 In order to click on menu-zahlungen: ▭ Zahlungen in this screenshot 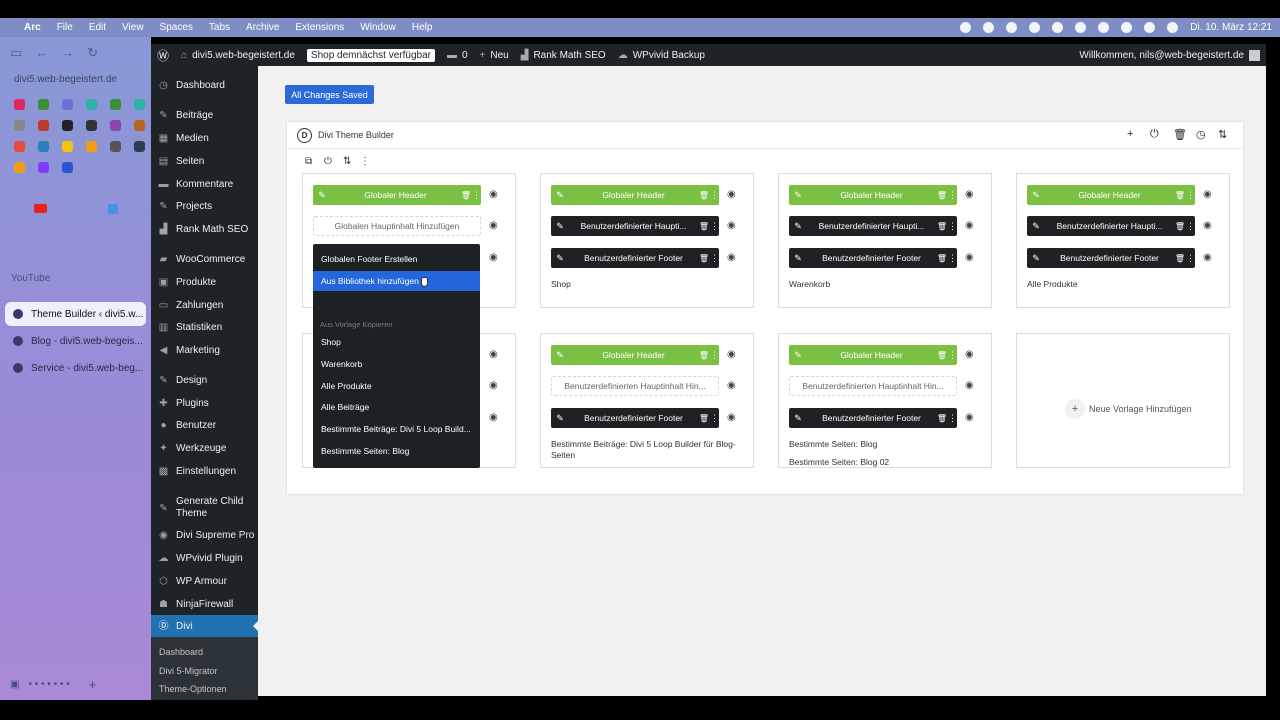, I will do `click(204, 305)`.